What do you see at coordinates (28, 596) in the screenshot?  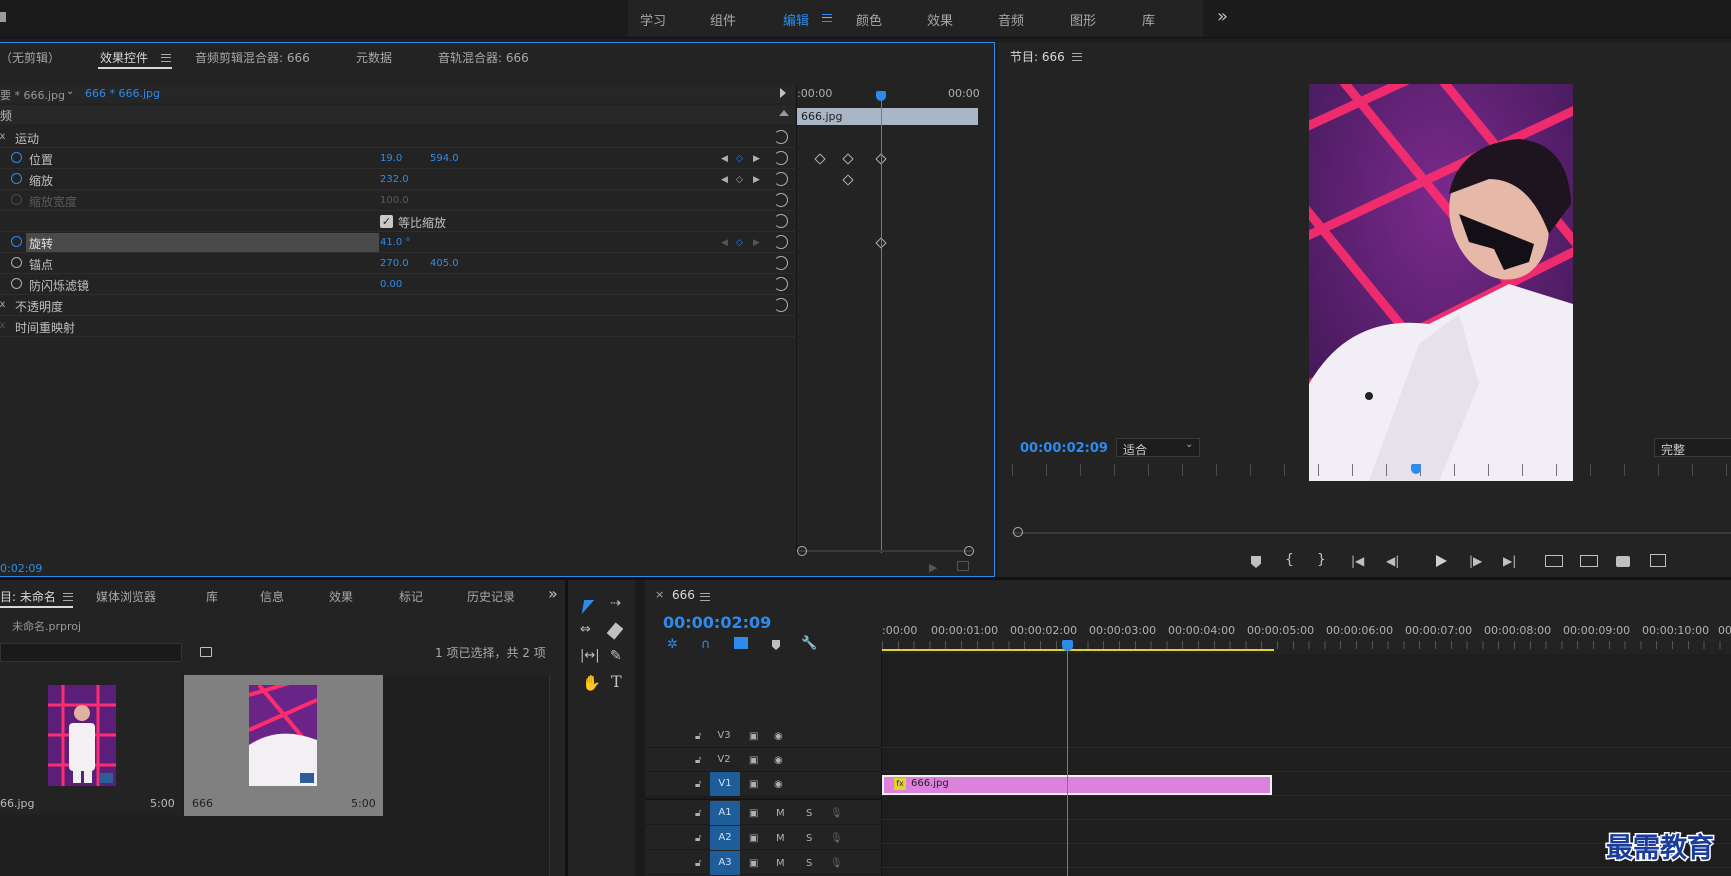 I see `tab-project: 目: 未命名` at bounding box center [28, 596].